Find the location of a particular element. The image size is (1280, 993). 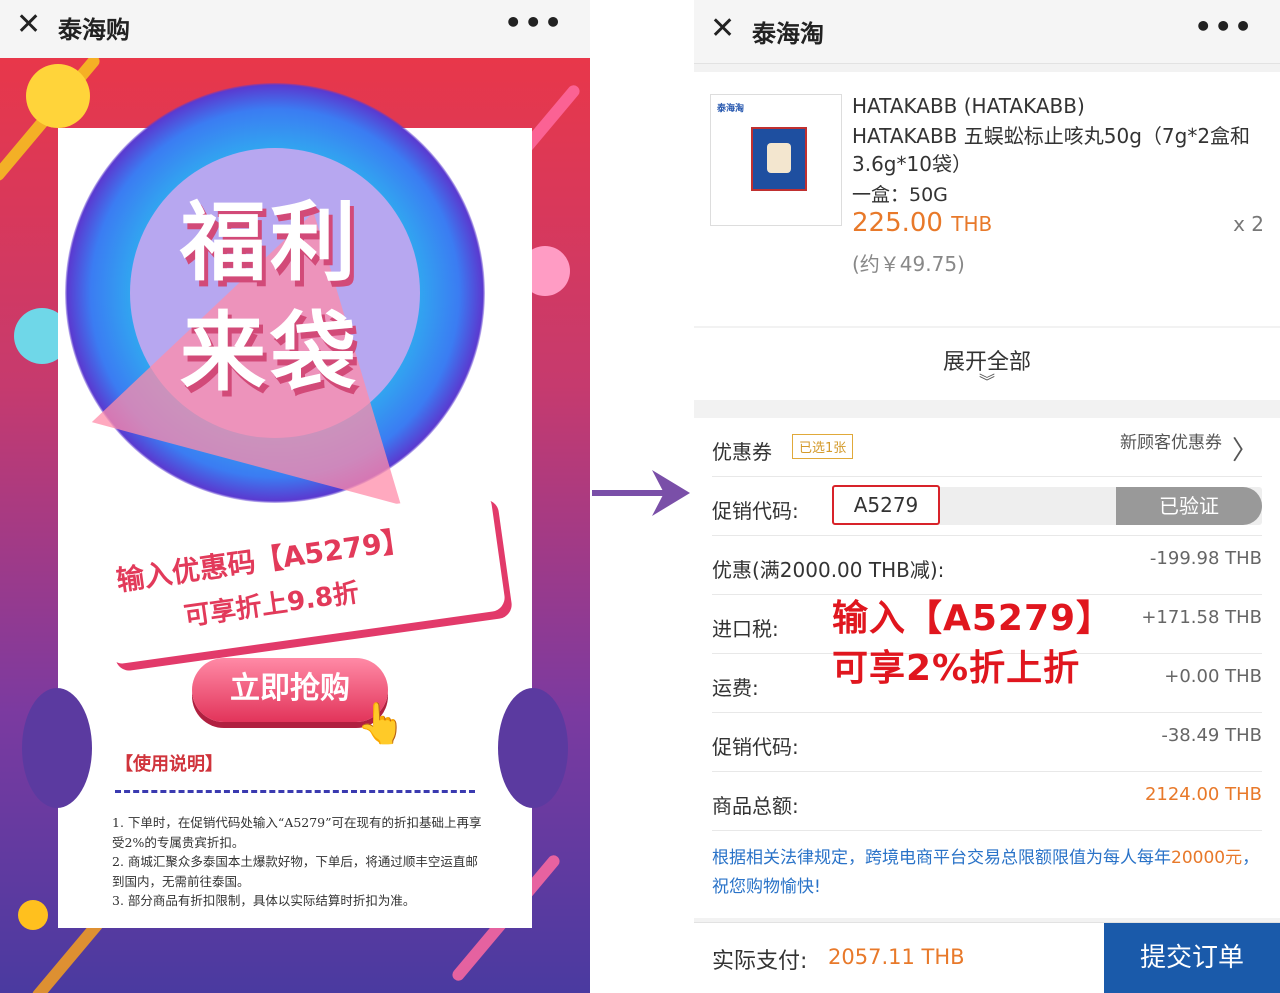

coupon-selected-badge: 已选1张 is located at coordinates (823, 446).